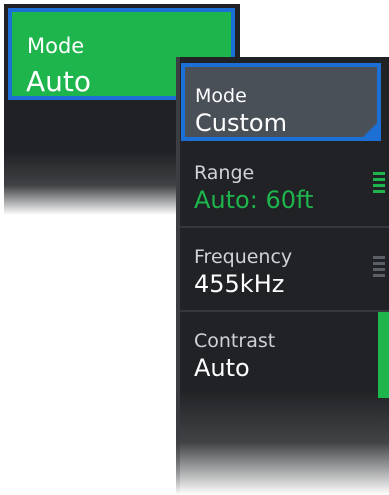 The height and width of the screenshot is (495, 389). I want to click on frequency-row: Frequency 455kHz, so click(284, 270).